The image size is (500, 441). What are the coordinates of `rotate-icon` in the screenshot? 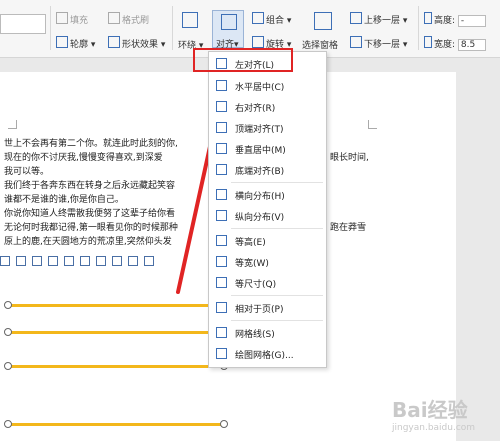 It's located at (258, 42).